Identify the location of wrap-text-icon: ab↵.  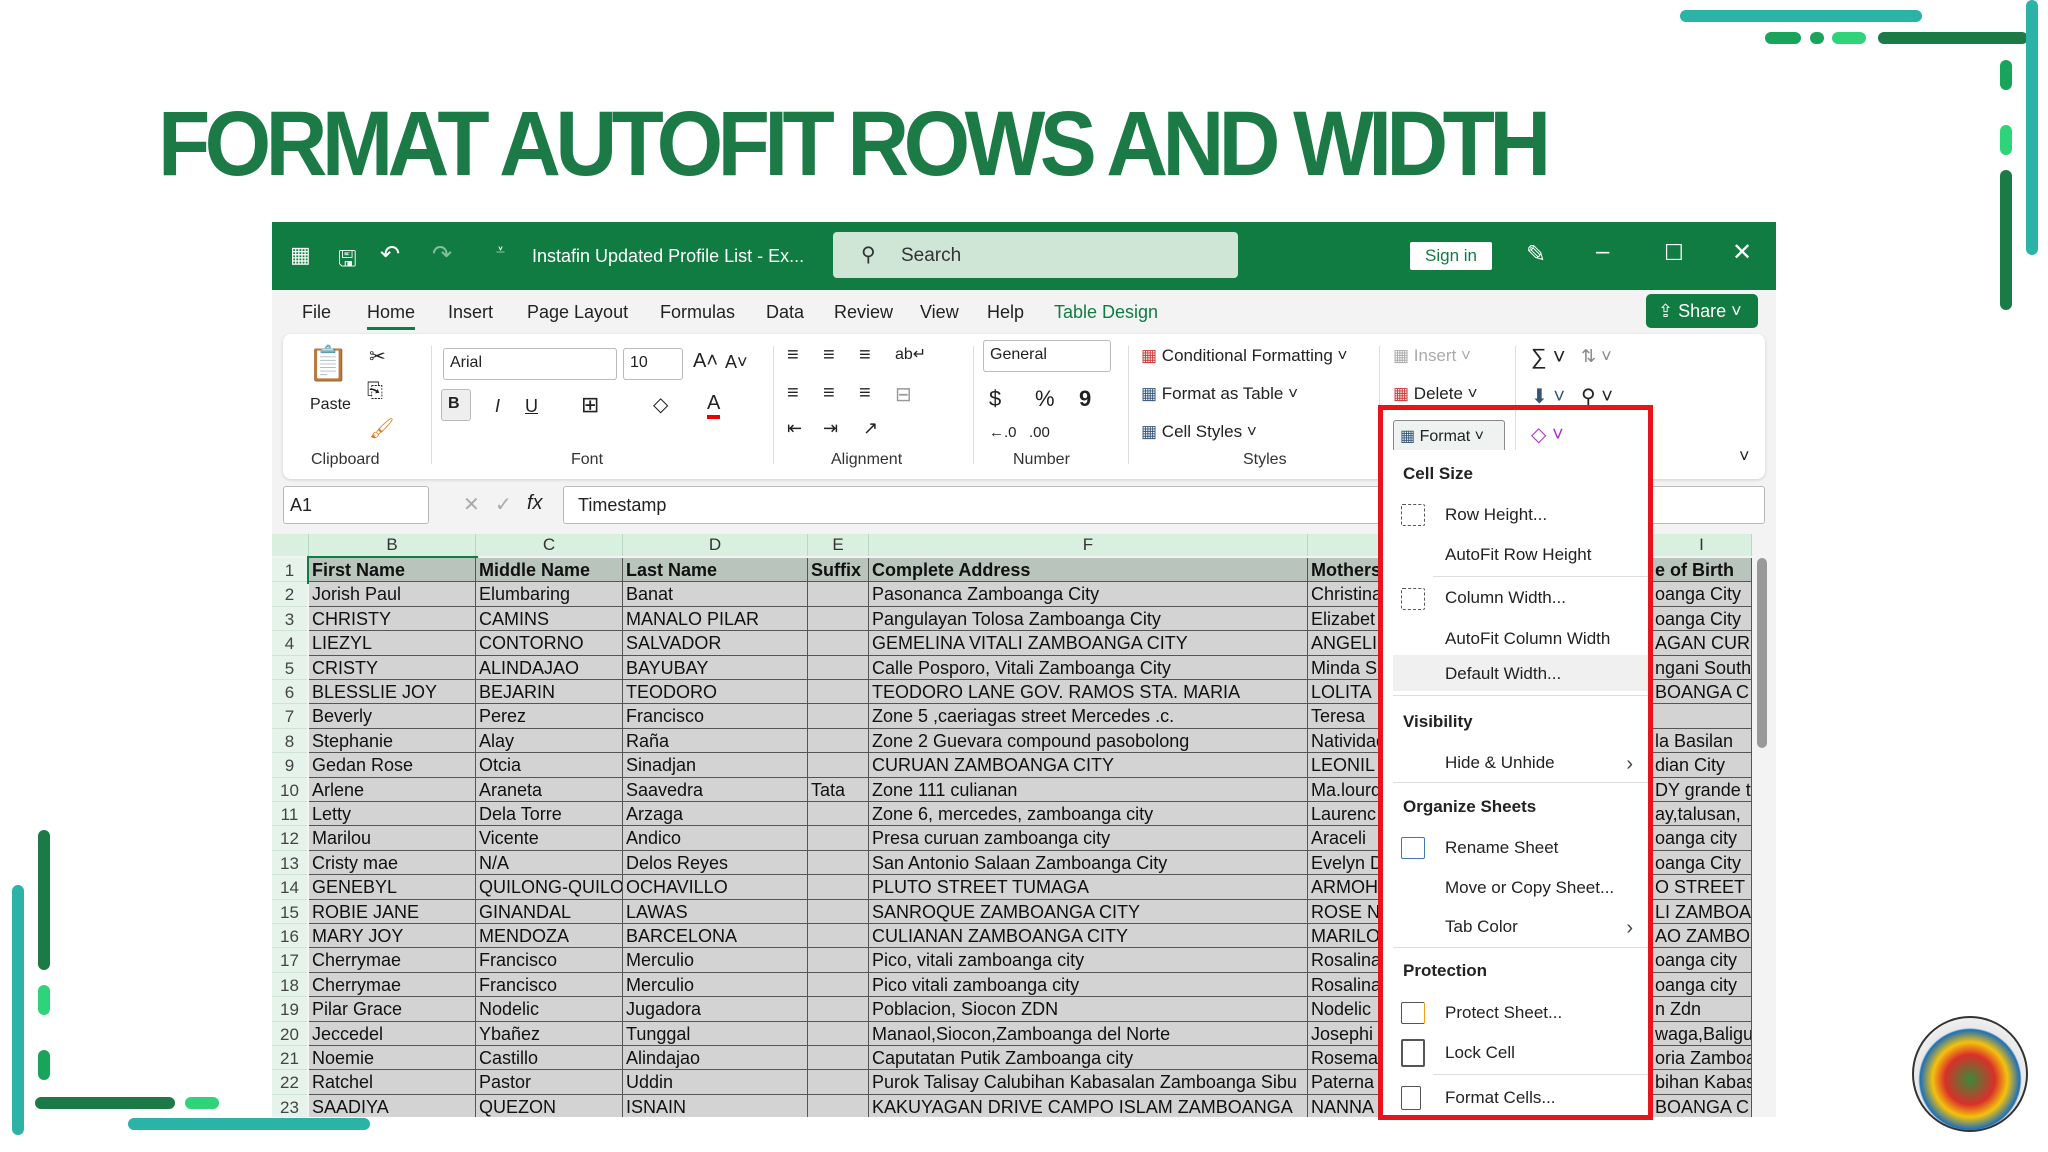
(910, 354).